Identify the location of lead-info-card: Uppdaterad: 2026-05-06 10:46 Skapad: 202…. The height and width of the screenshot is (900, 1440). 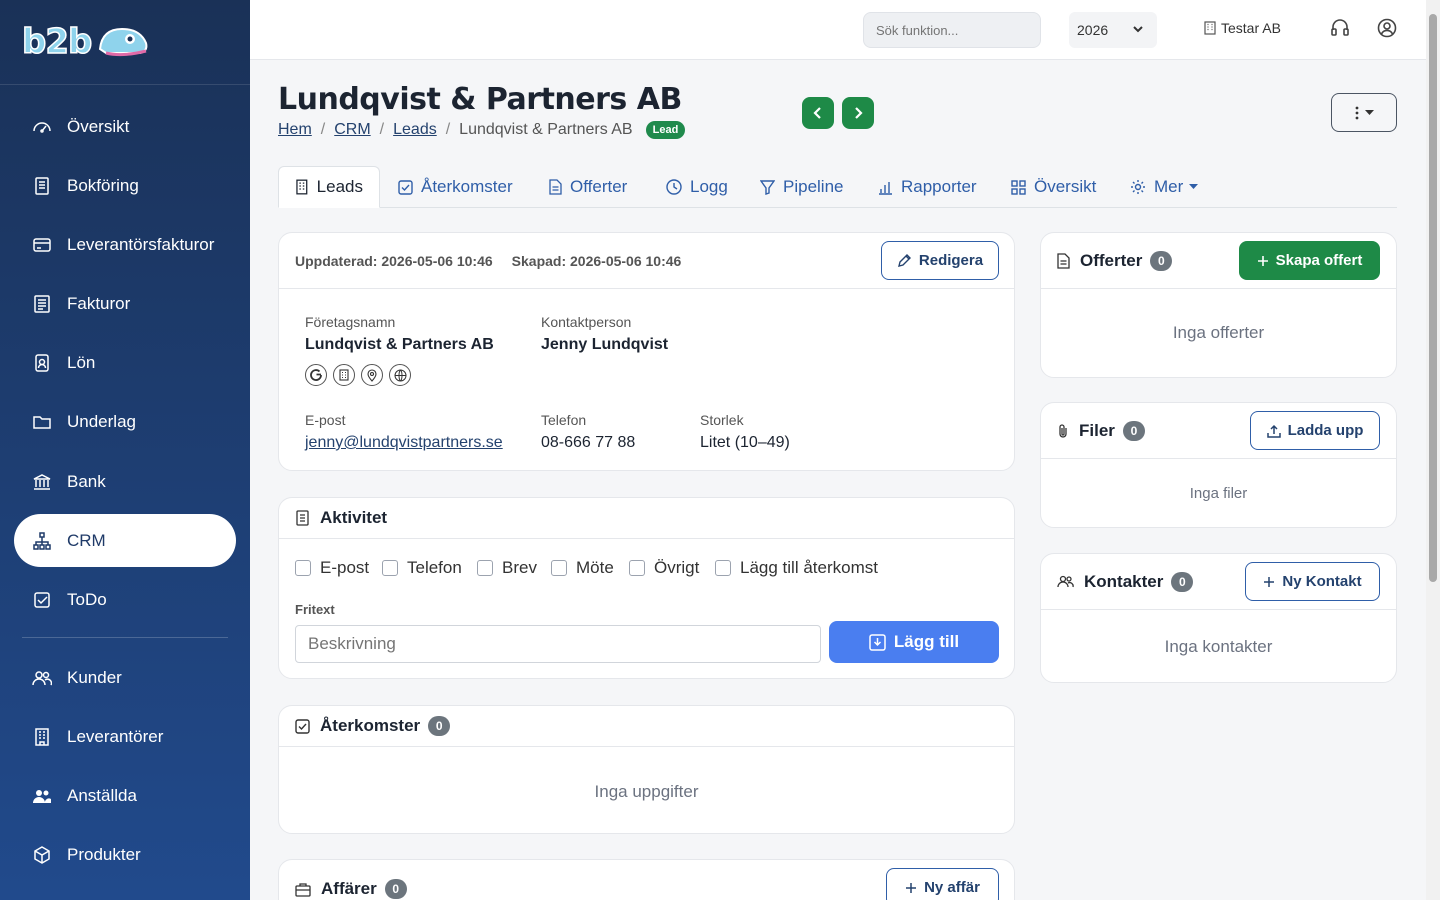
(646, 351).